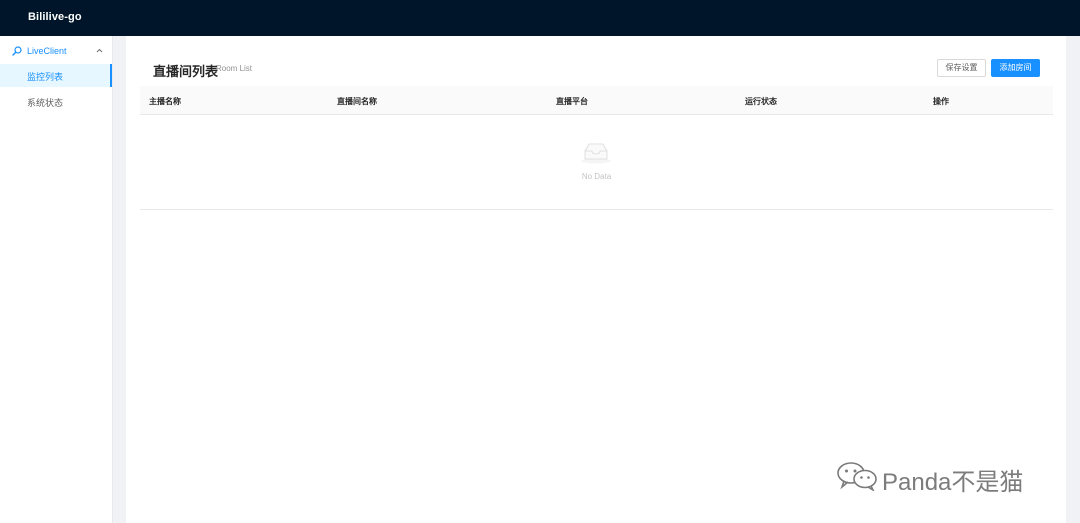 Image resolution: width=1080 pixels, height=523 pixels. I want to click on table-header: 主播名称 直播间名称 直播平台 运行状态 操作, so click(596, 100).